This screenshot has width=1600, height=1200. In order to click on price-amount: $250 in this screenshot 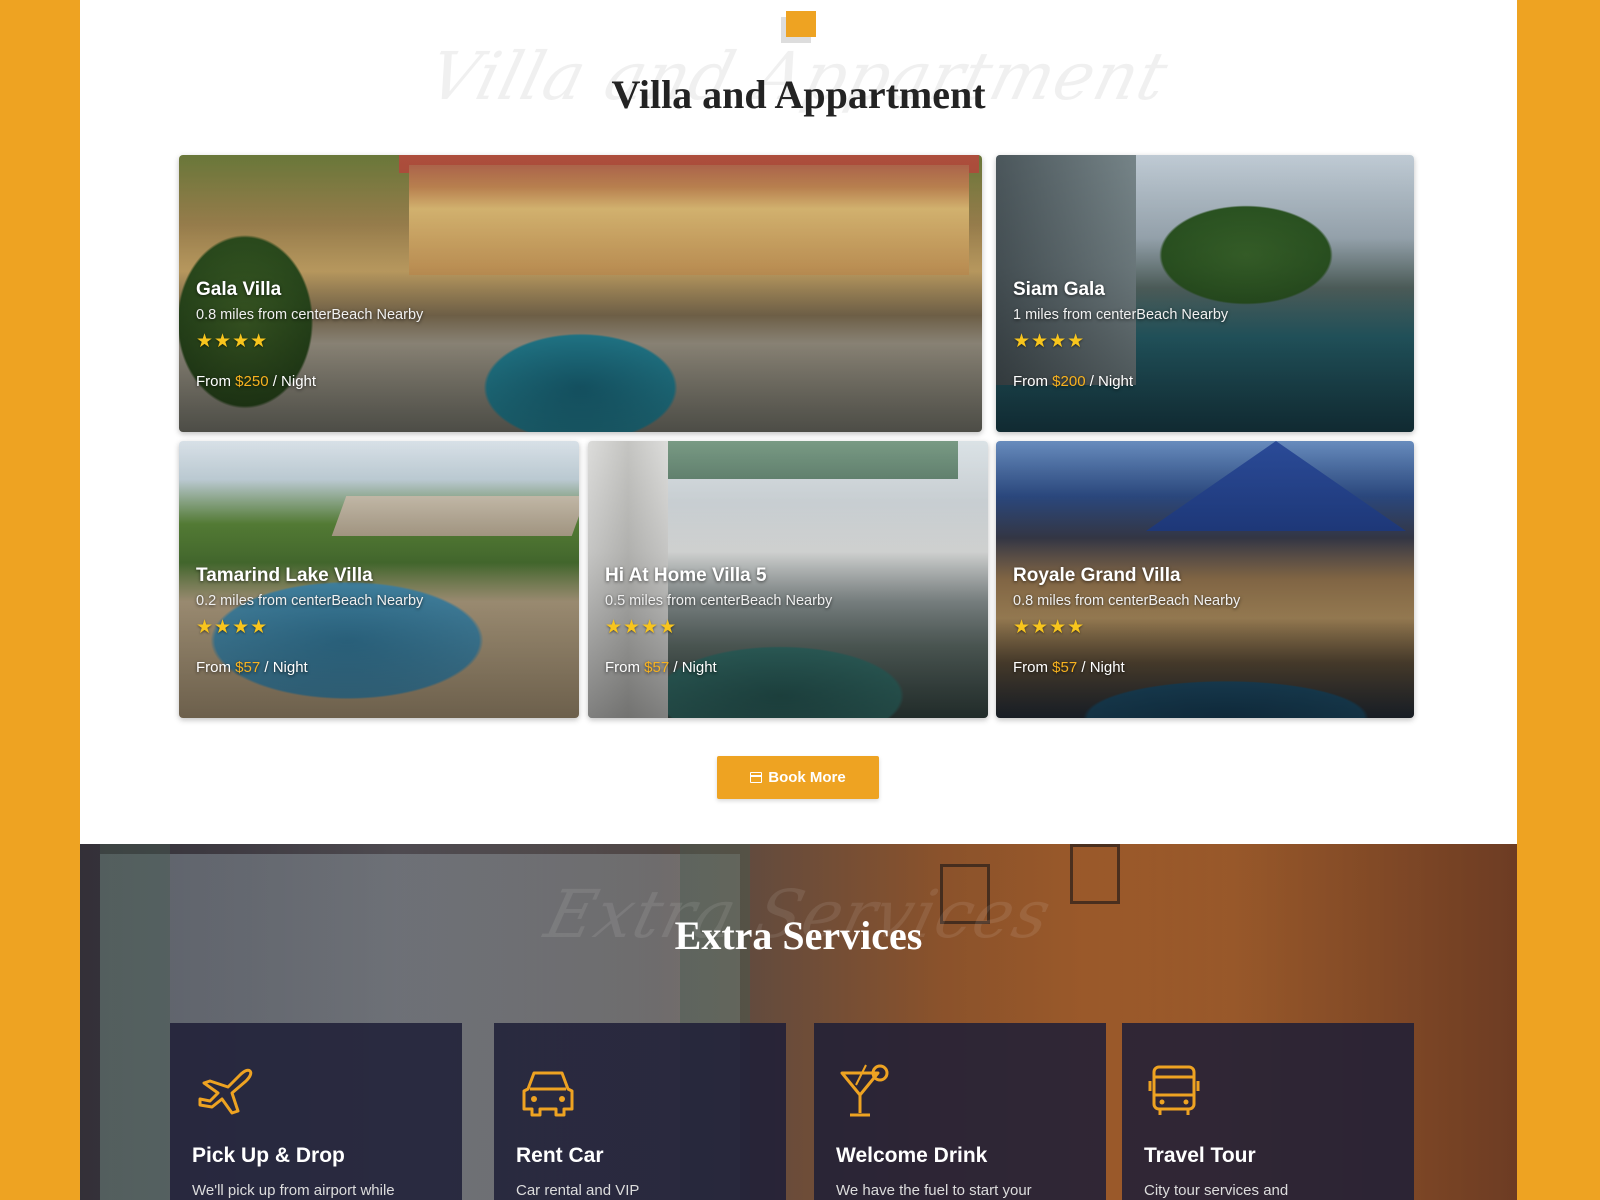, I will do `click(252, 381)`.